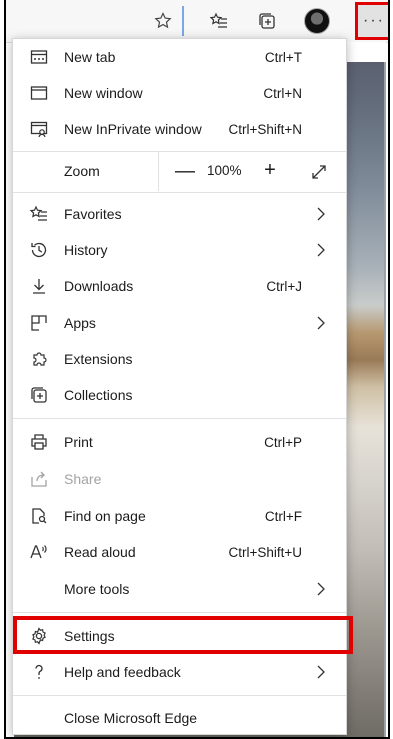 This screenshot has height=739, width=393. I want to click on menu-item-label: Close Microsoft Edge, so click(131, 718).